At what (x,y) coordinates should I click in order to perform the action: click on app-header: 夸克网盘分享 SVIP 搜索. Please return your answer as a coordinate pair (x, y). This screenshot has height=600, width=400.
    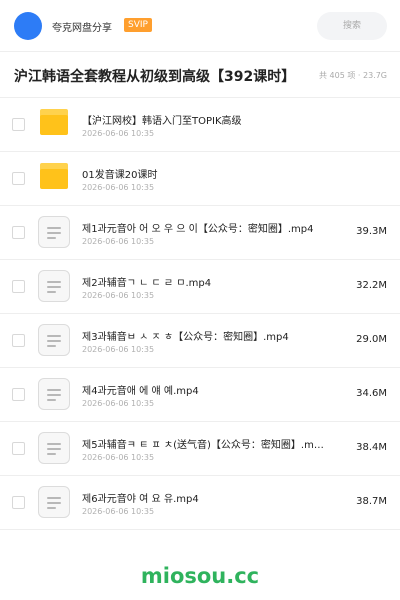
    Looking at the image, I should click on (200, 26).